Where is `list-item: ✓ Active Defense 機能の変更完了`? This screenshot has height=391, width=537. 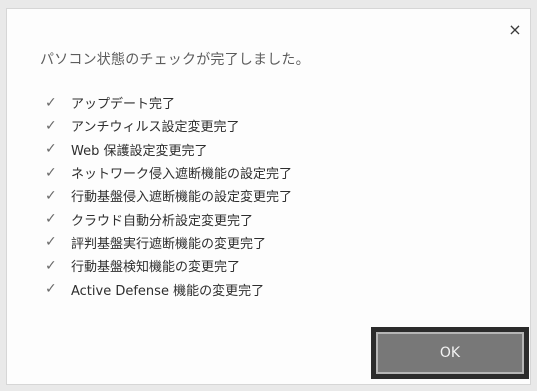 list-item: ✓ Active Defense 機能の変更完了 is located at coordinates (168, 288).